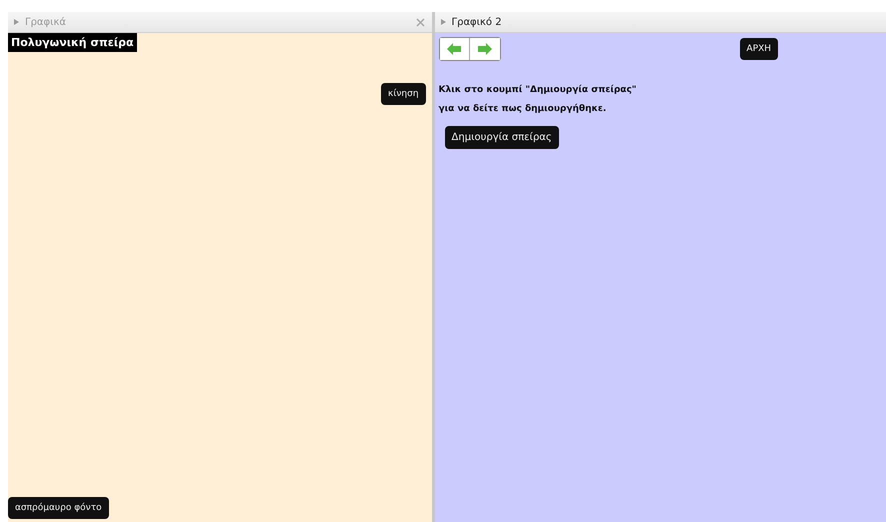 Image resolution: width=886 pixels, height=522 pixels. Describe the element at coordinates (420, 22) in the screenshot. I see `close-icon` at that location.